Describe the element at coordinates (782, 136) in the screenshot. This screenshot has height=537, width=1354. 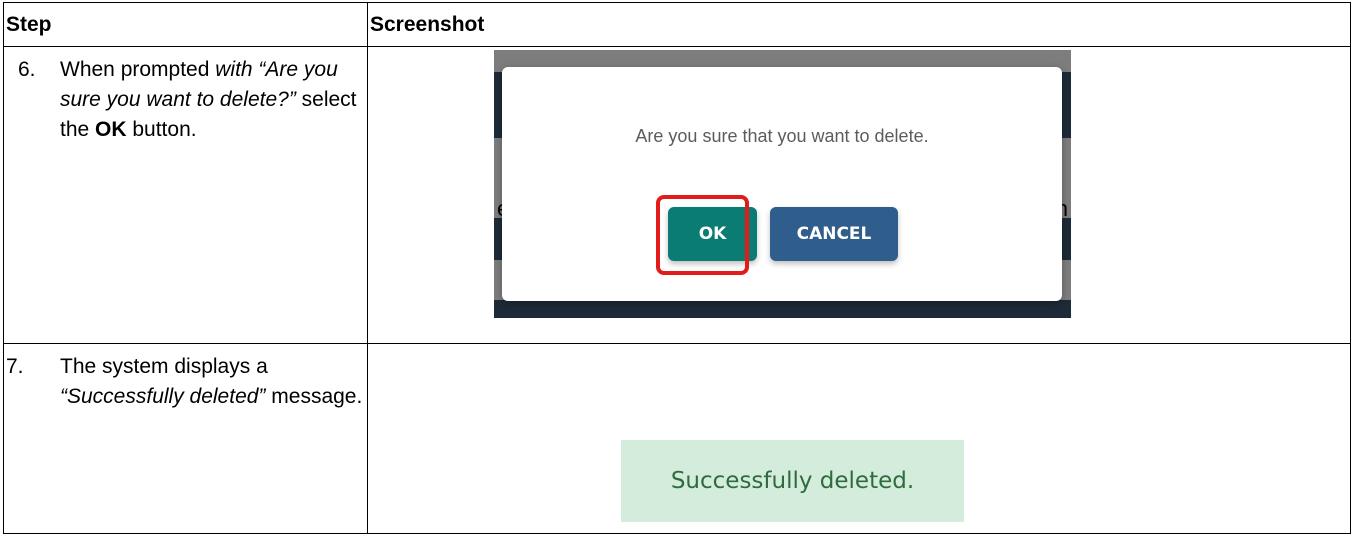
I see `dialog-message: Are you sure that you want to delete.` at that location.